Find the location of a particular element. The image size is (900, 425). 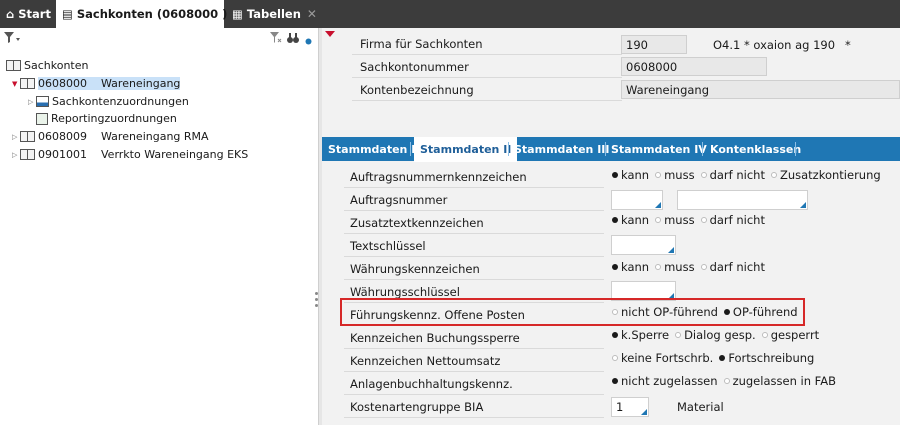

waehrungskennzeichen-label: Währungskennzeichen is located at coordinates (474, 269).